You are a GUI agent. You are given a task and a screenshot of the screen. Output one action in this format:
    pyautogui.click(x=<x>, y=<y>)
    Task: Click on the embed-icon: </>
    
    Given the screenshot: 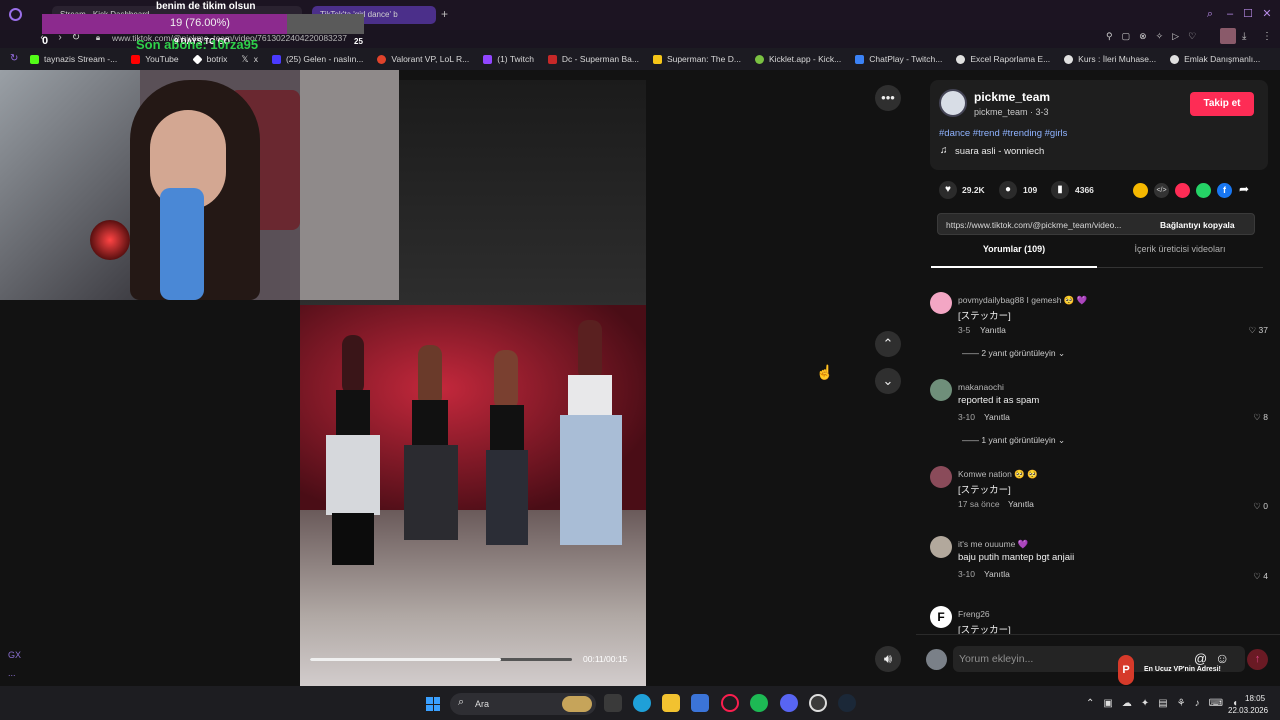 What is the action you would take?
    pyautogui.click(x=1161, y=190)
    